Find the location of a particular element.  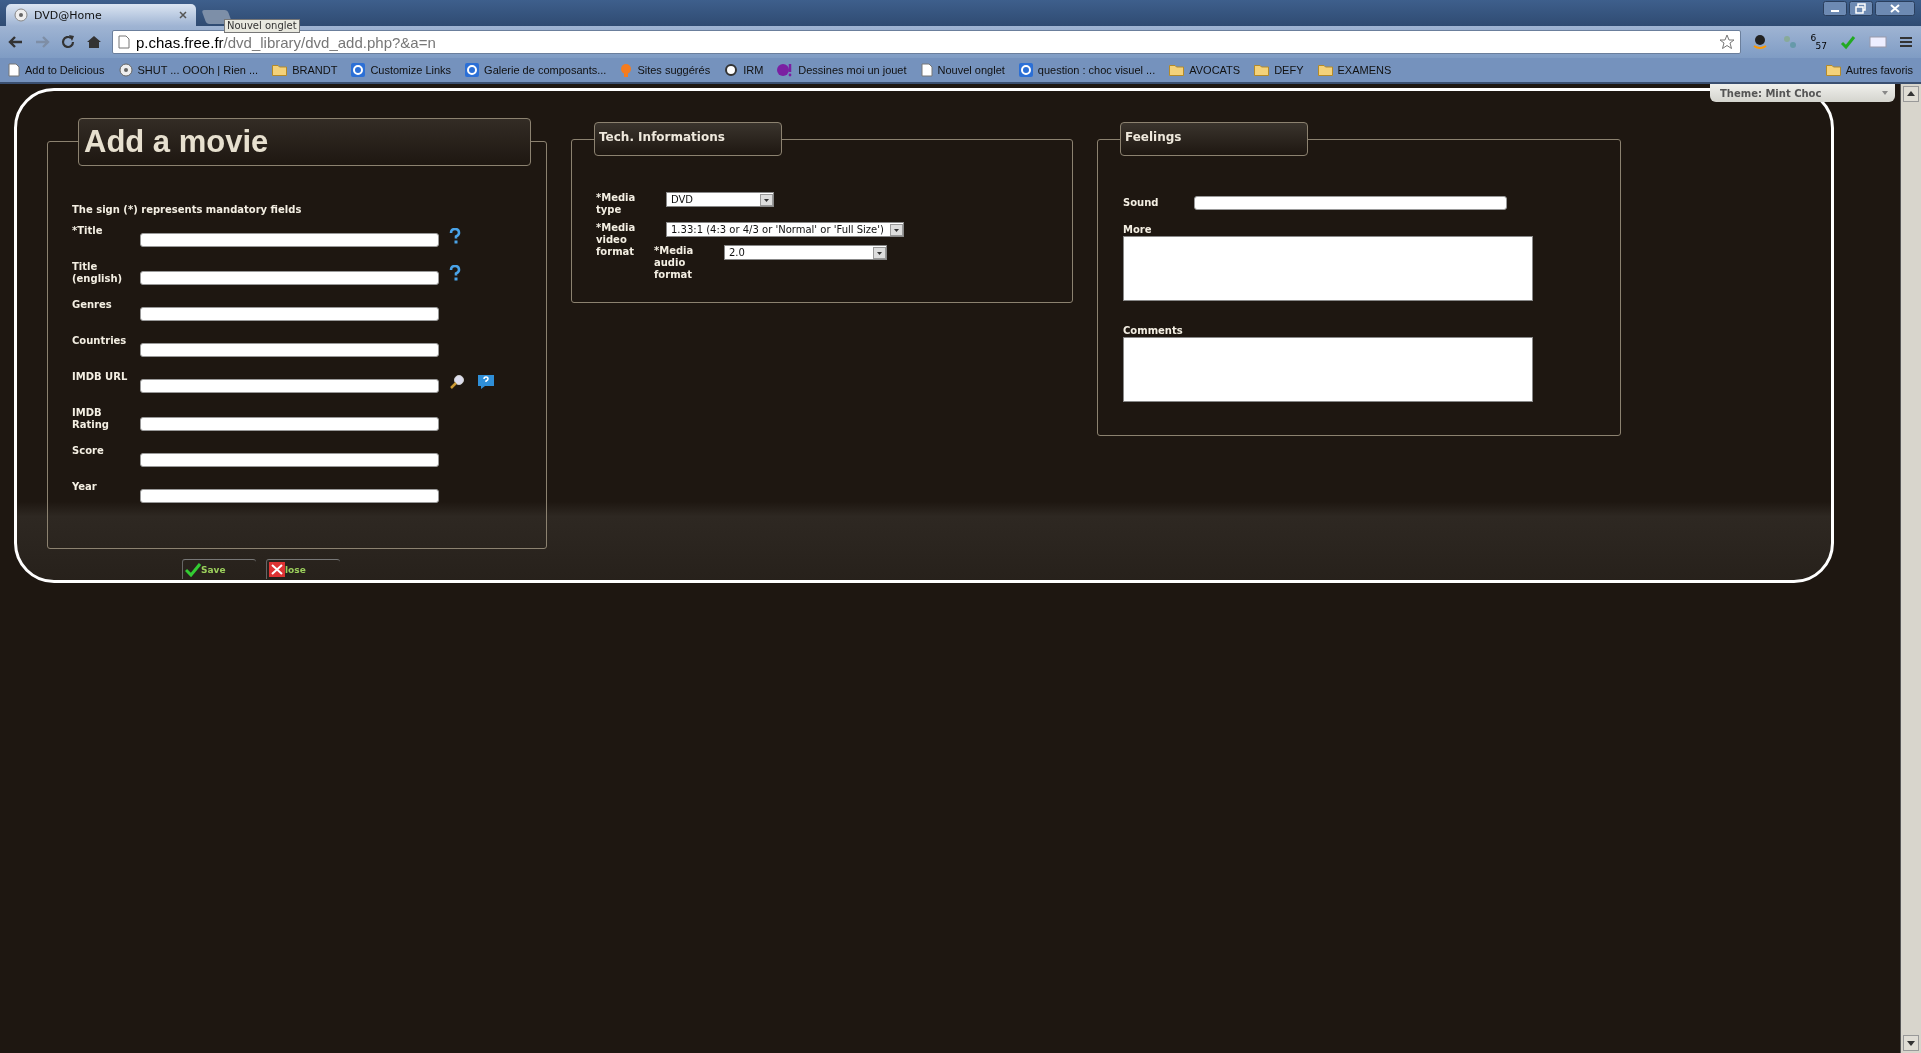

star-icon is located at coordinates (1726, 42).